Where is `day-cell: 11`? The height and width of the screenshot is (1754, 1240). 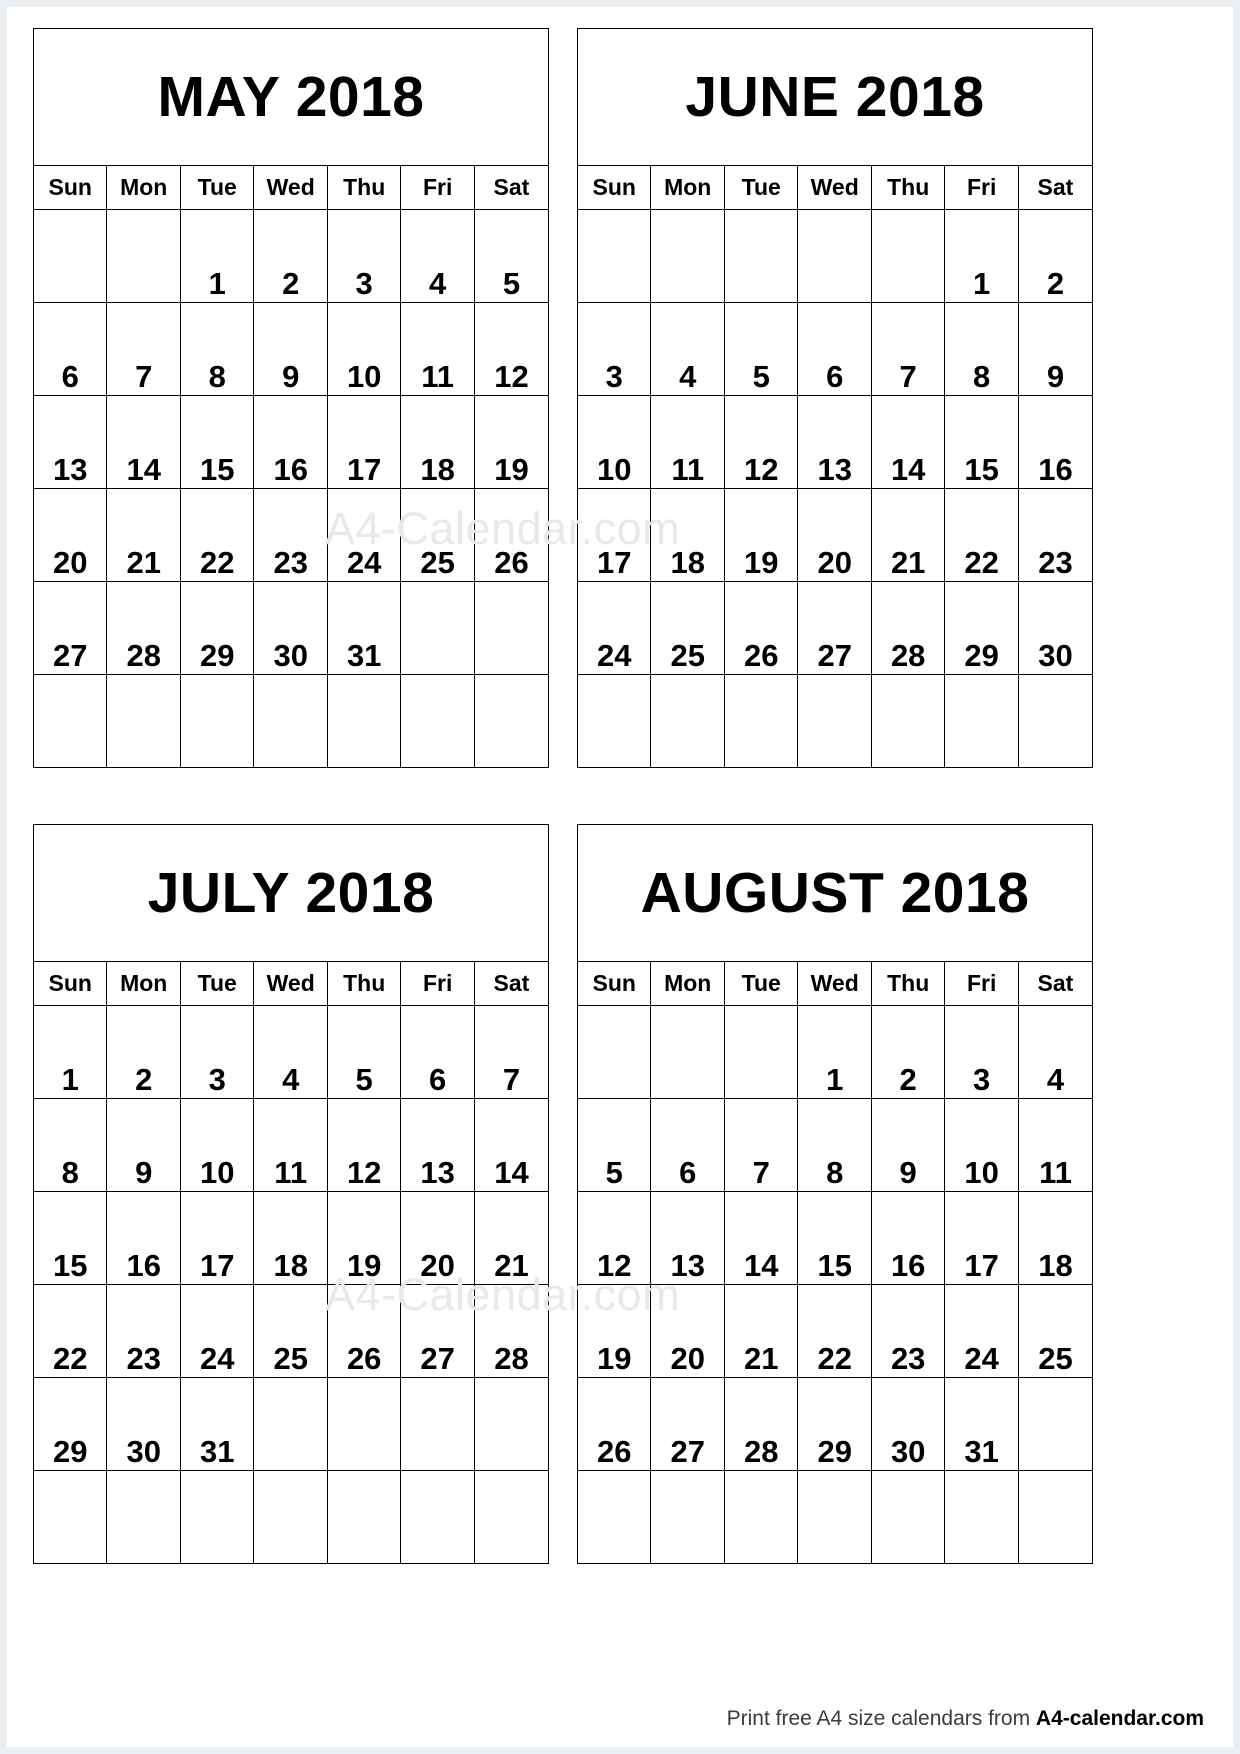 day-cell: 11 is located at coordinates (437, 349).